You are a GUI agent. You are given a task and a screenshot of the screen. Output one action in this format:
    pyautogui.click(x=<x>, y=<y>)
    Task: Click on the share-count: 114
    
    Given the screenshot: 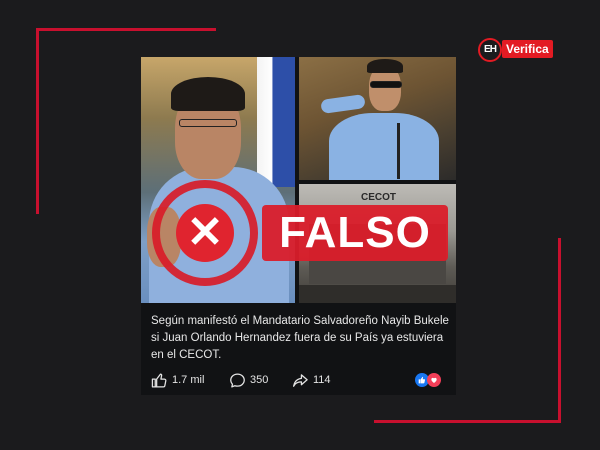 What is the action you would take?
    pyautogui.click(x=322, y=380)
    